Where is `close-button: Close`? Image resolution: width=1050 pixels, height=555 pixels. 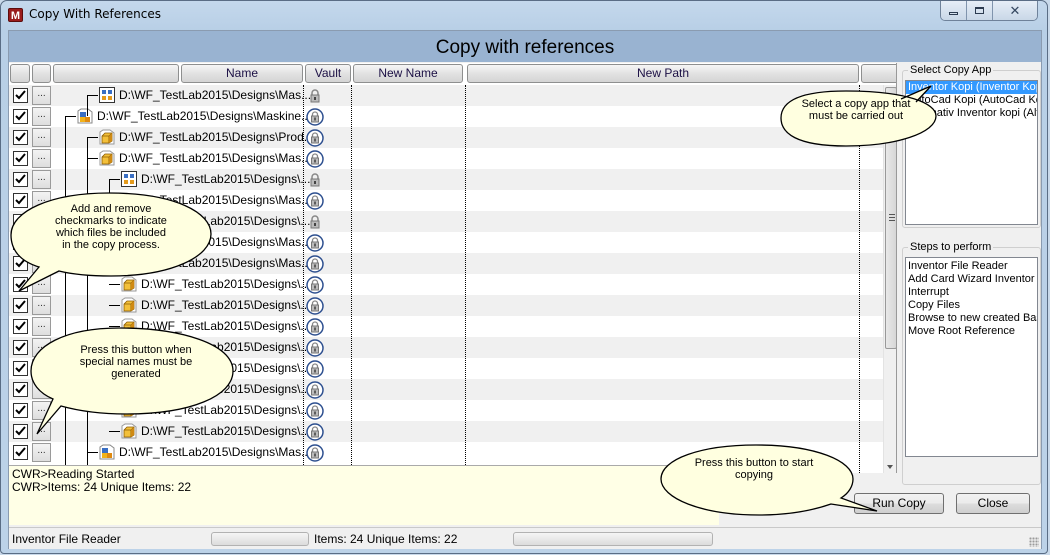 close-button: Close is located at coordinates (993, 503).